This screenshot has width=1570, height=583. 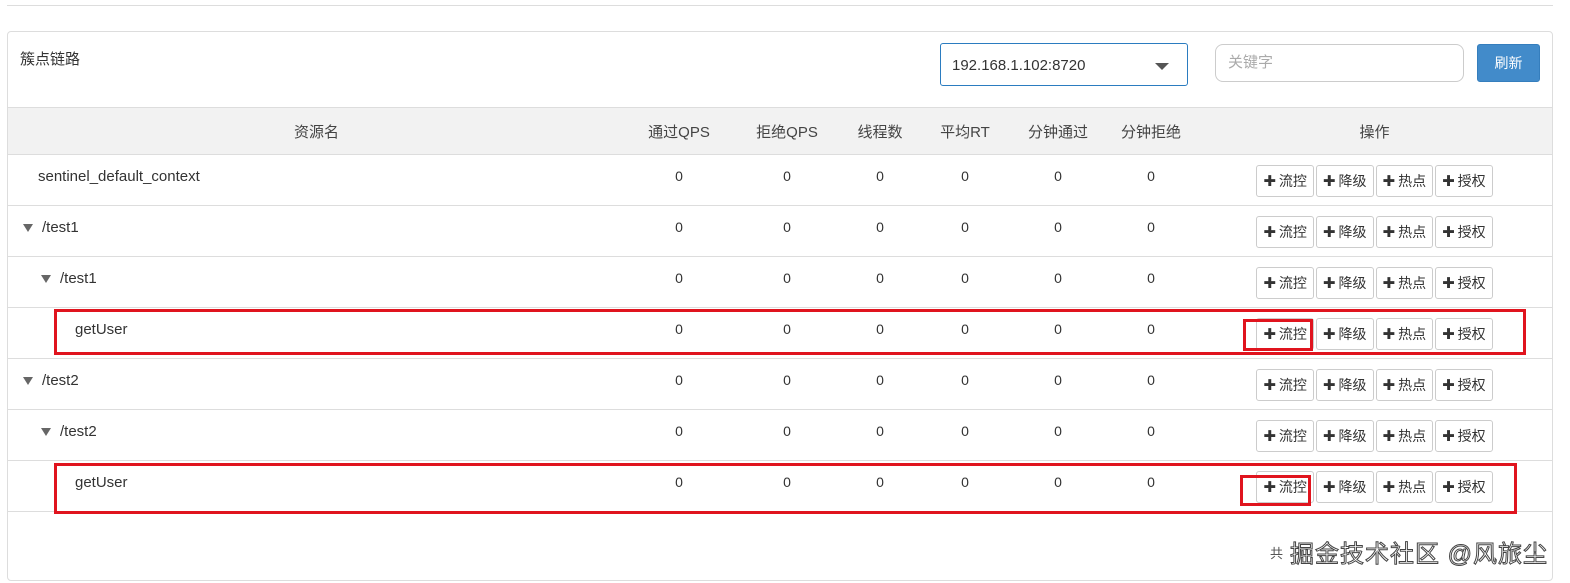 What do you see at coordinates (316, 435) in the screenshot?
I see `resource-name-cell: /test2` at bounding box center [316, 435].